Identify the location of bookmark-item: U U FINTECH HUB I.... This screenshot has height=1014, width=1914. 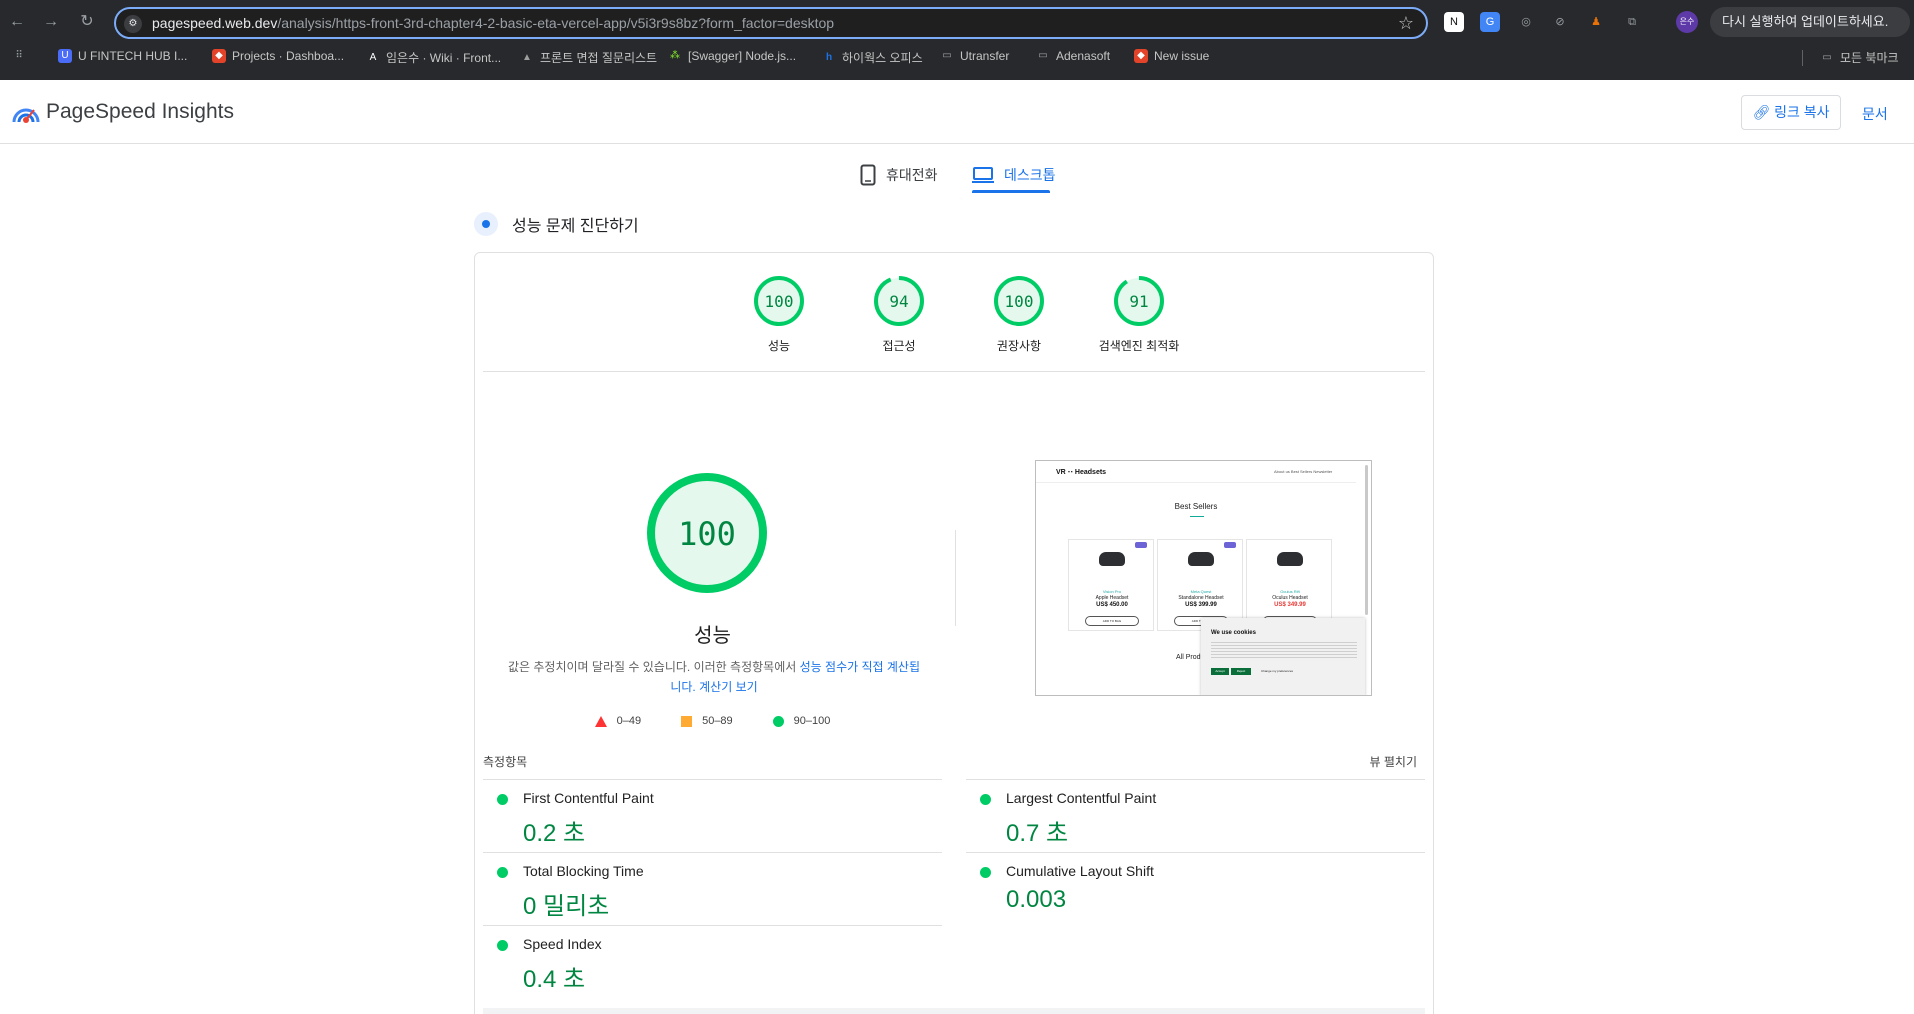
(122, 56).